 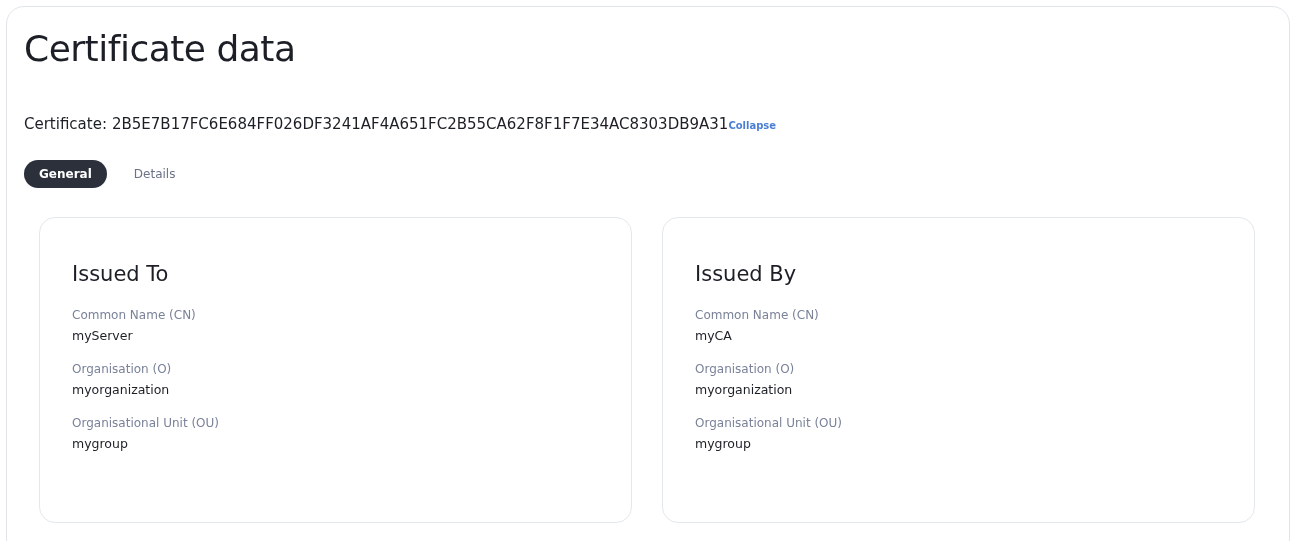 I want to click on collapse-link: Collapse, so click(x=752, y=125).